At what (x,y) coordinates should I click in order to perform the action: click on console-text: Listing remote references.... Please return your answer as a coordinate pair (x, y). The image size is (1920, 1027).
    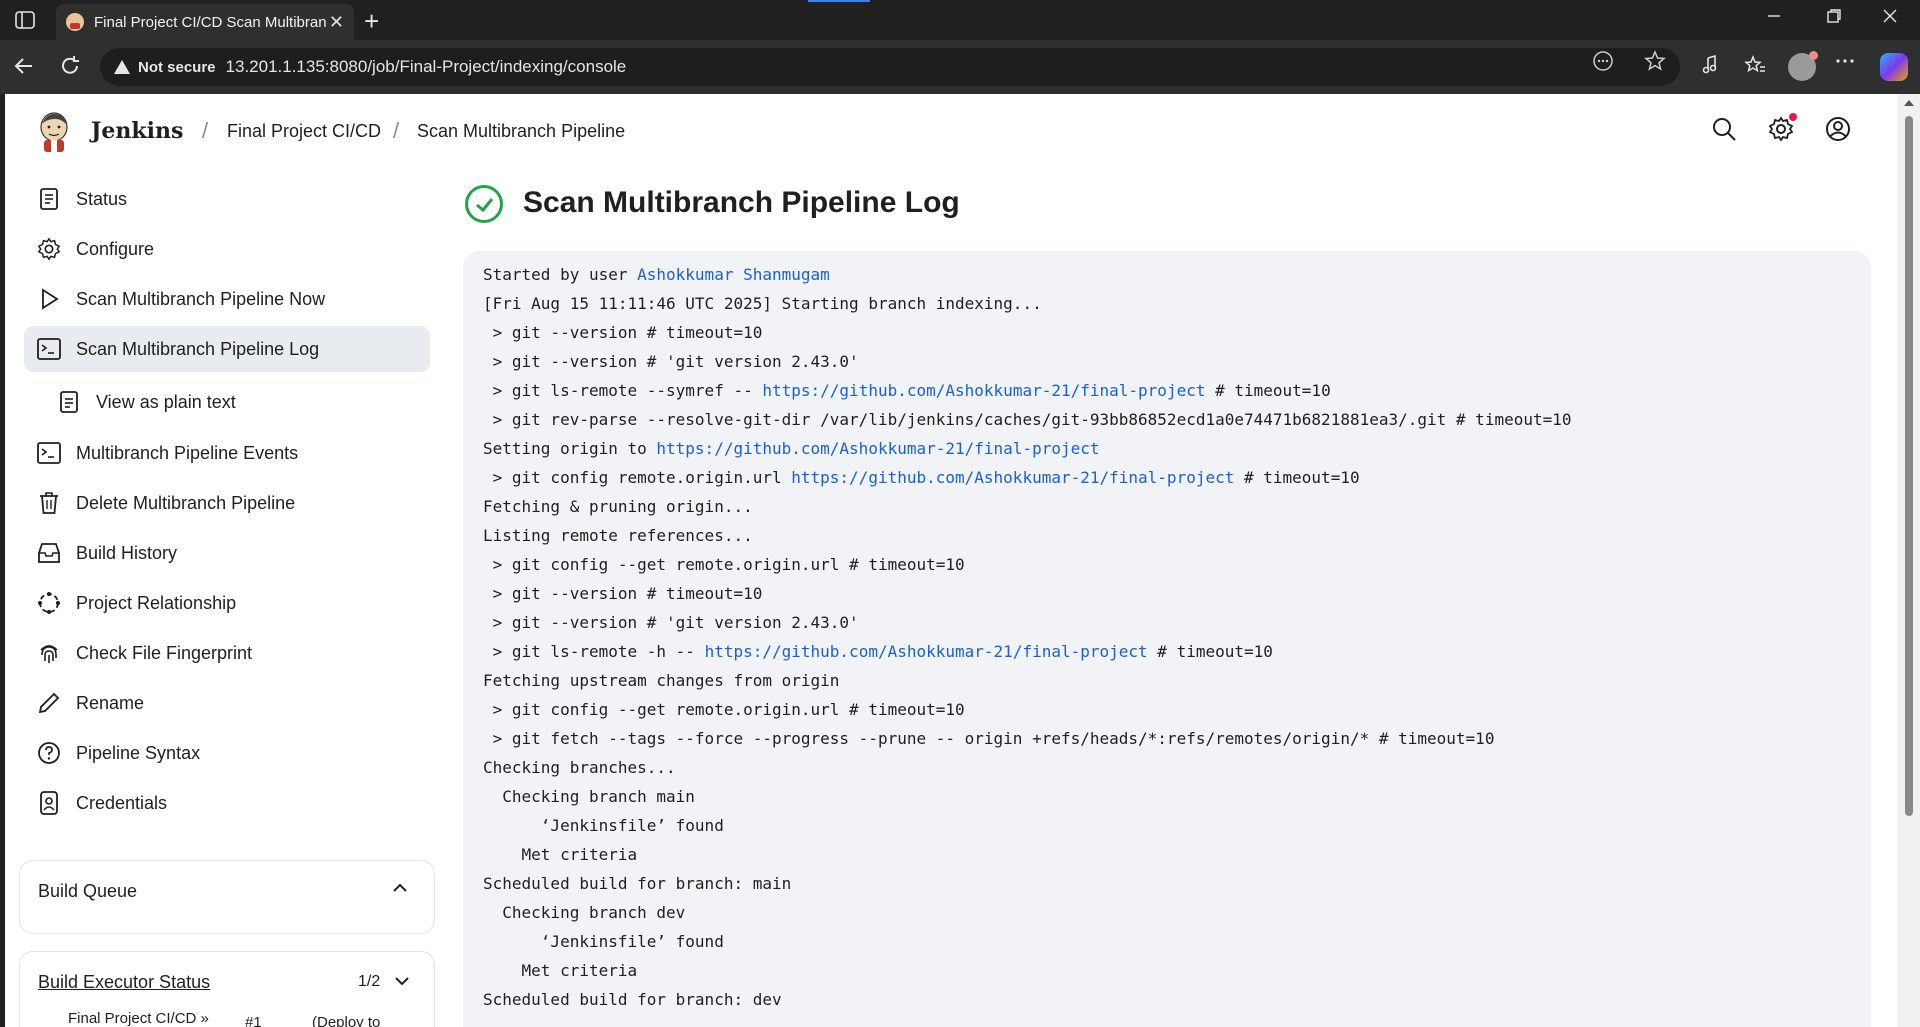
    Looking at the image, I should click on (618, 535).